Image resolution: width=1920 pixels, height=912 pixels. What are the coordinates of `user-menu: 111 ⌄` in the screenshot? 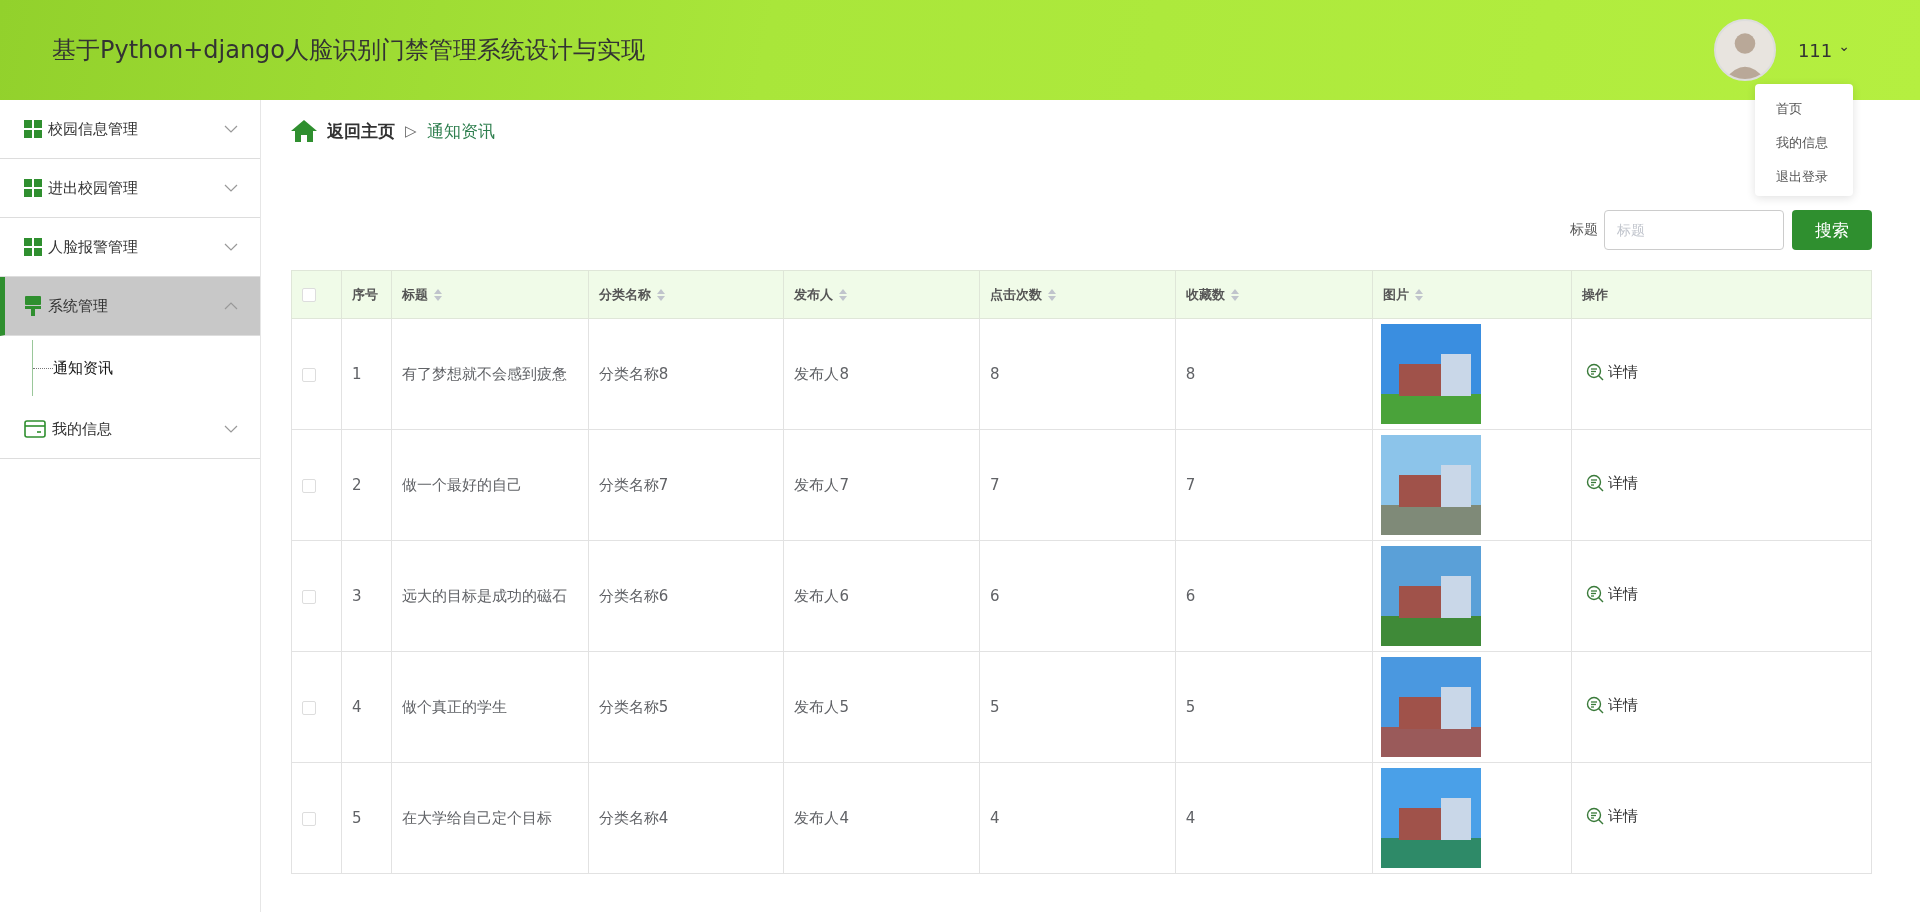 It's located at (1823, 50).